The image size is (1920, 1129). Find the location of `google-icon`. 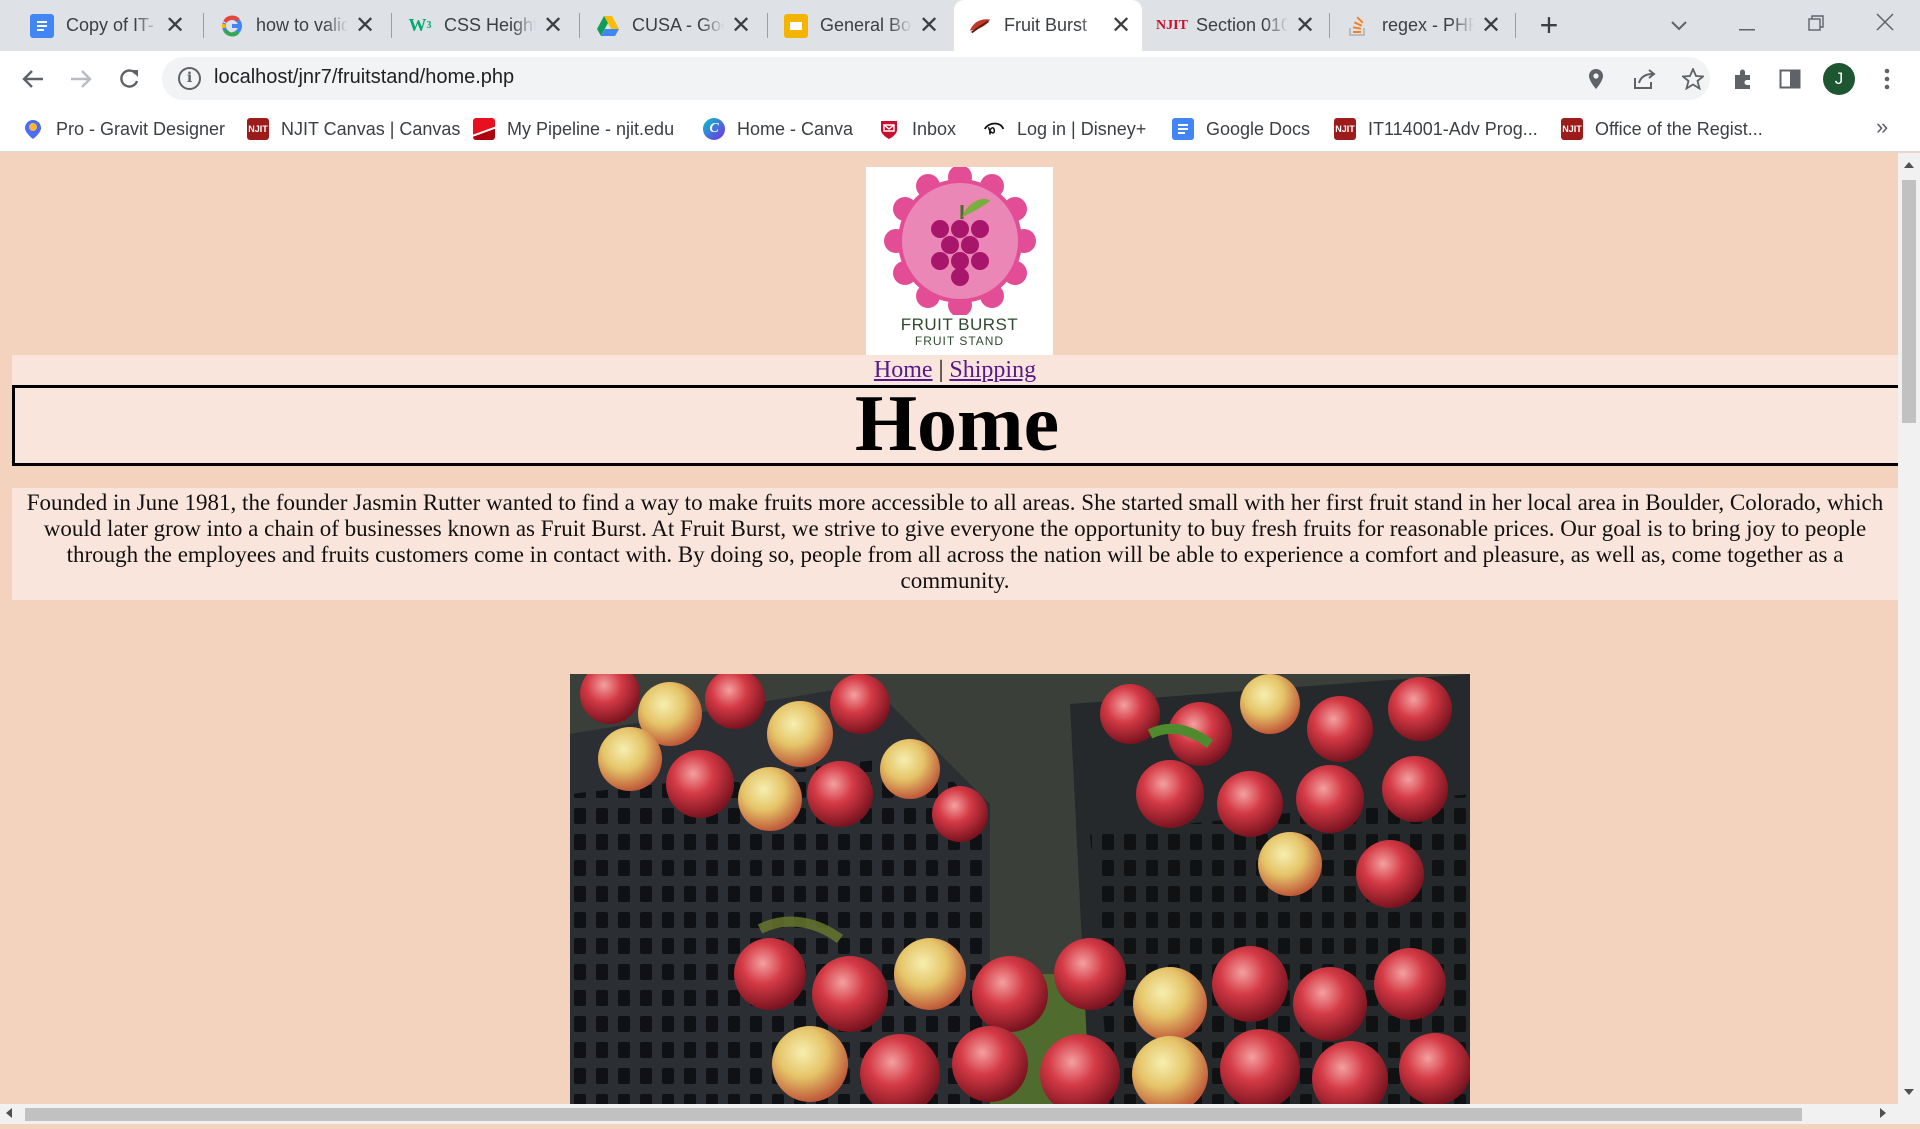

google-icon is located at coordinates (232, 26).